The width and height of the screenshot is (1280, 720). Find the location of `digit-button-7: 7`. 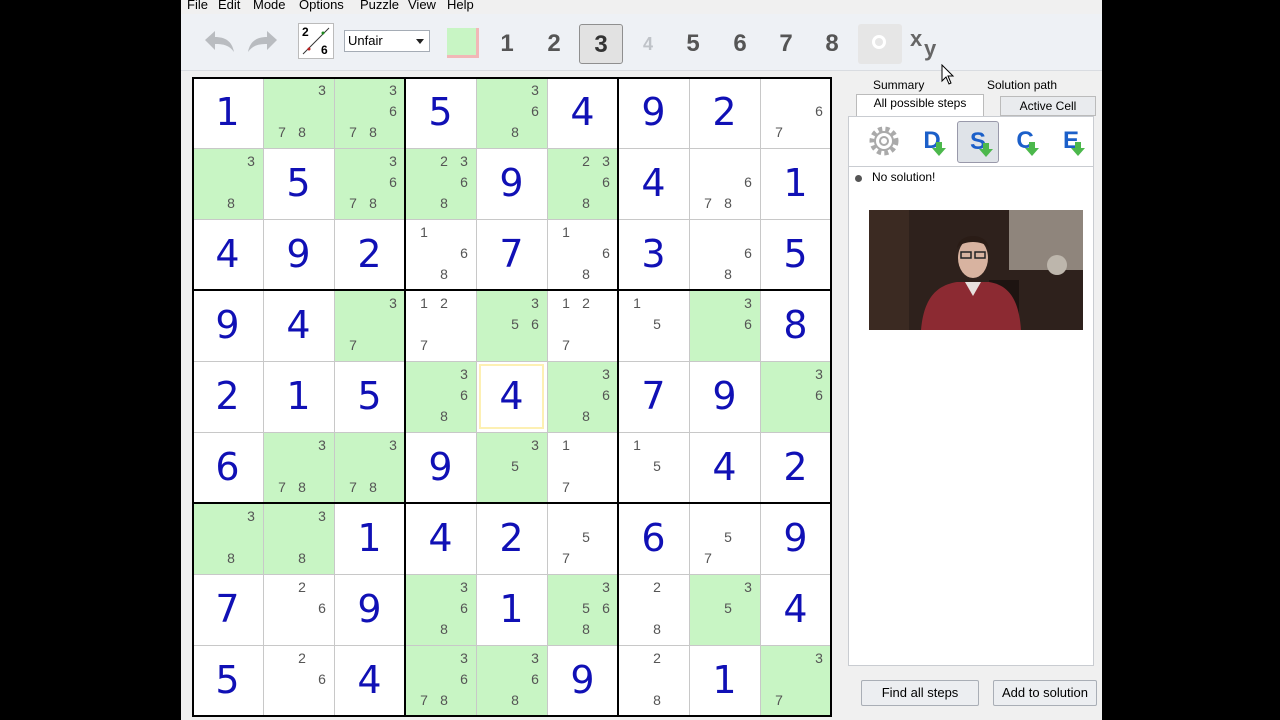

digit-button-7: 7 is located at coordinates (786, 44).